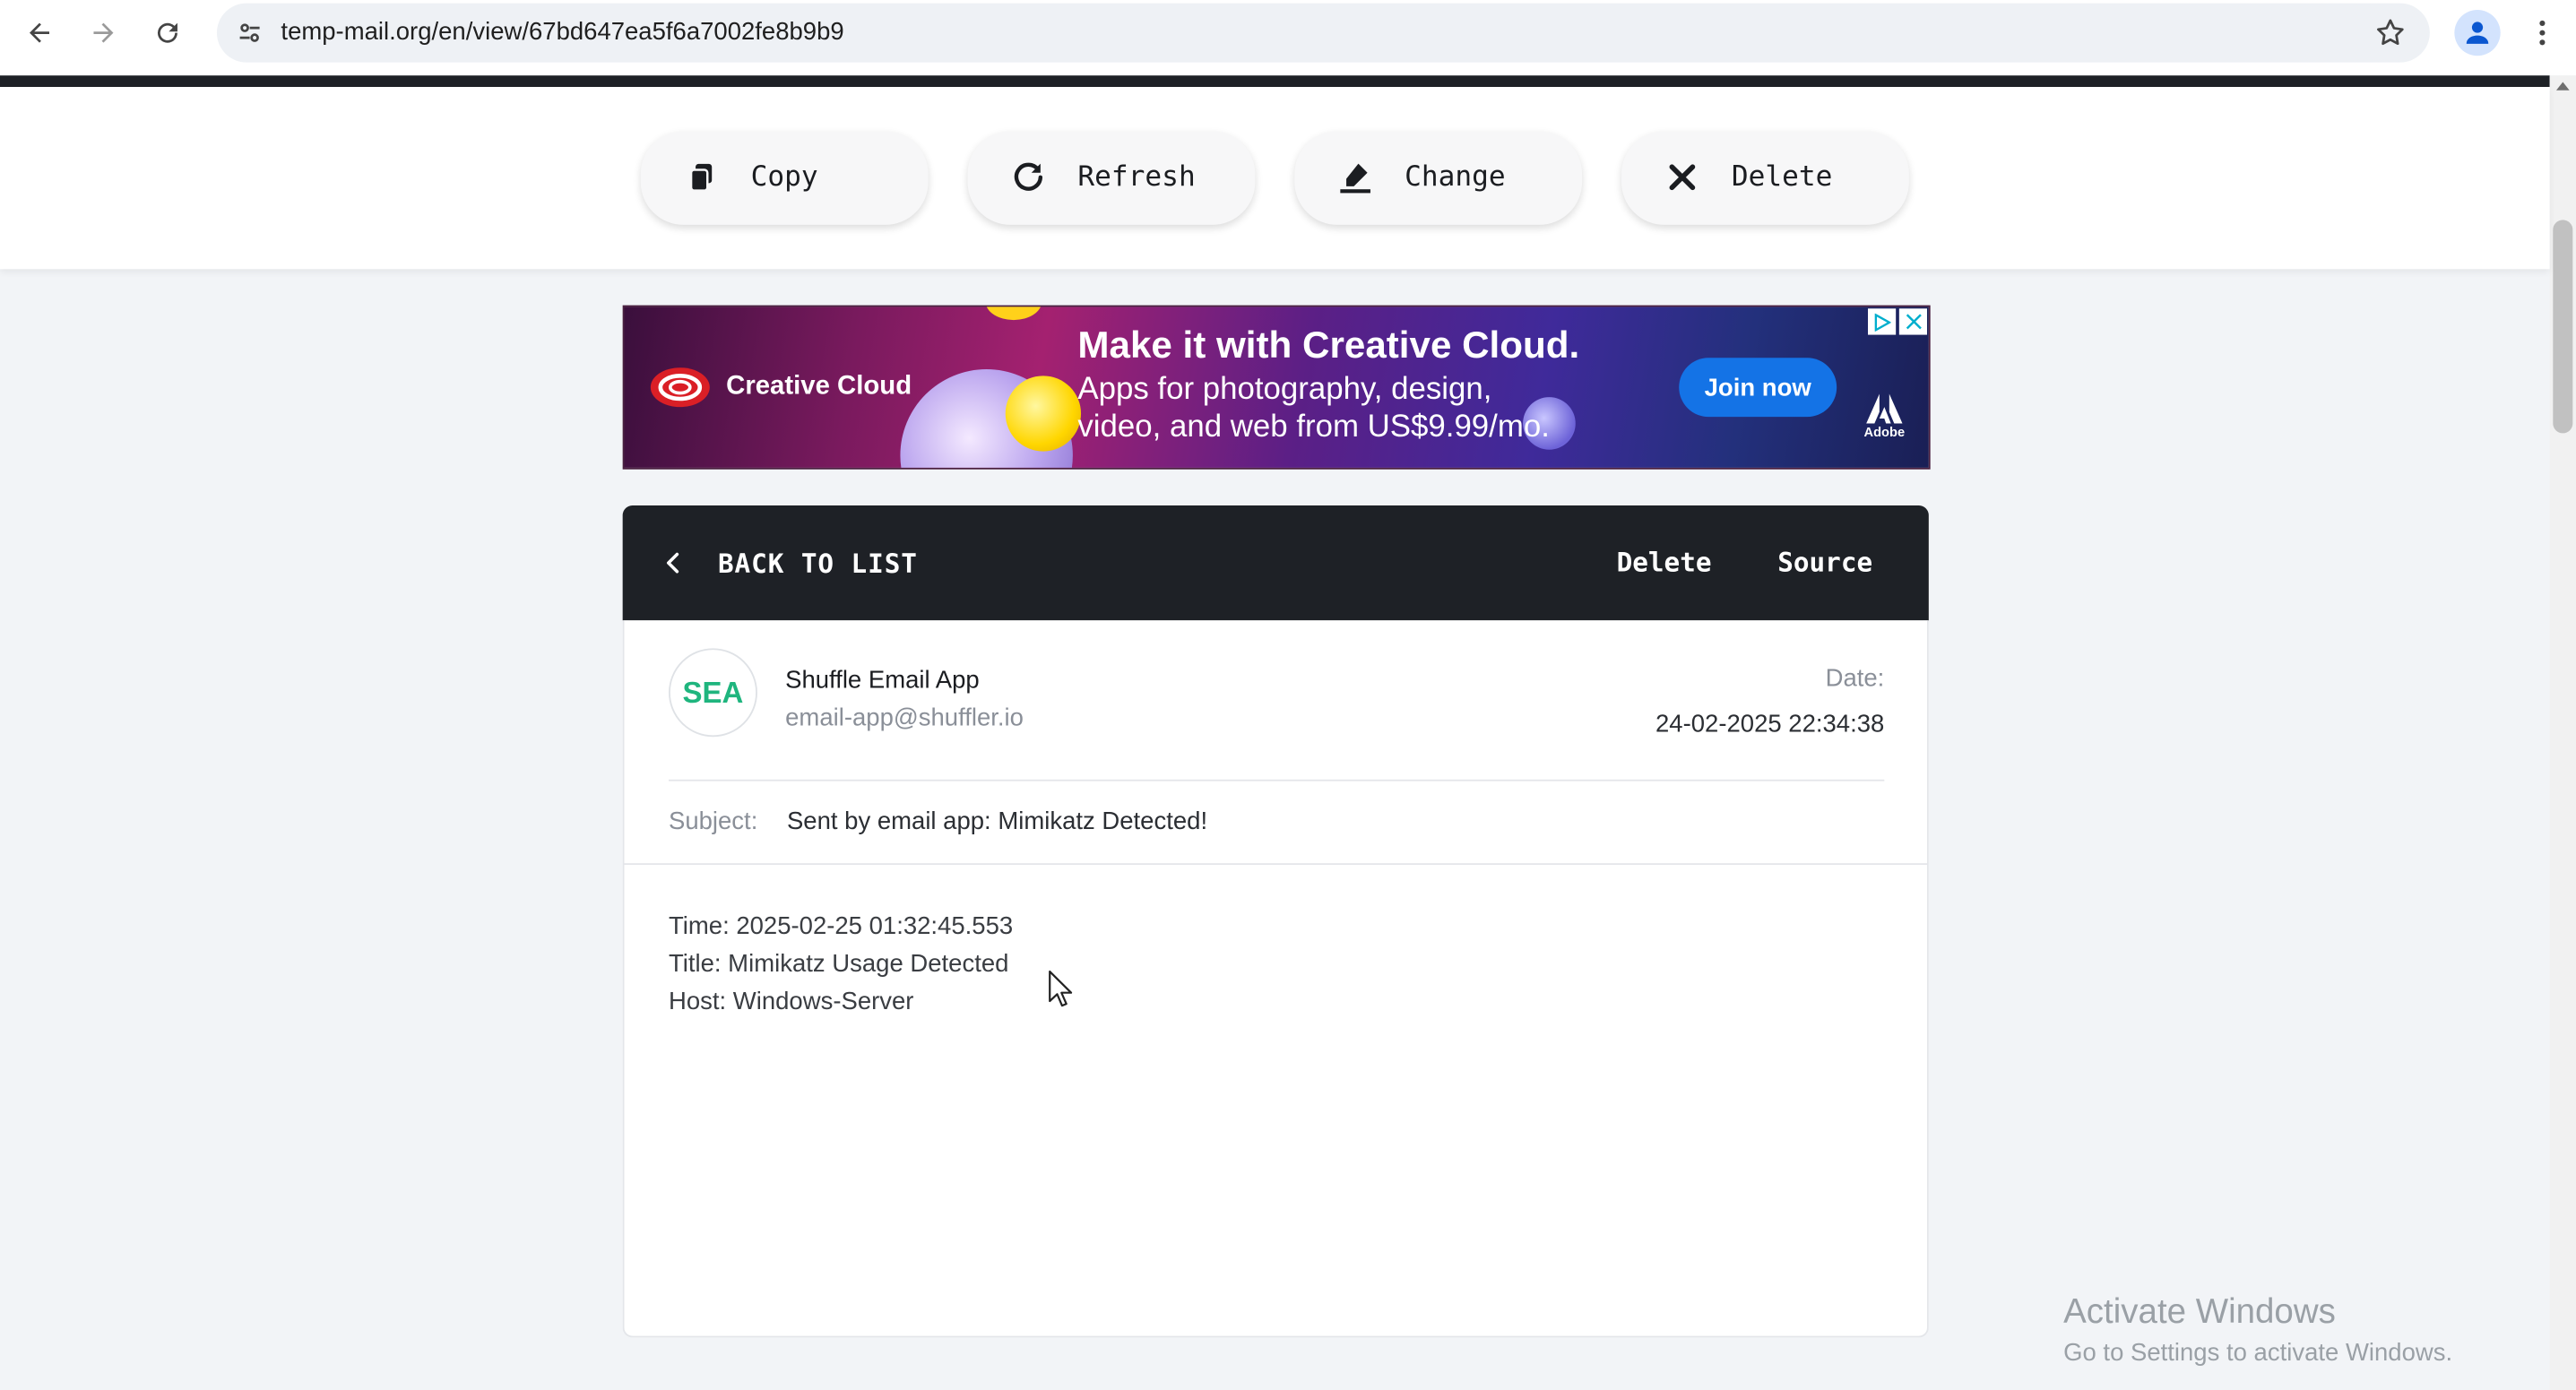 The height and width of the screenshot is (1390, 2576). I want to click on mailbox-actions: Copy Refresh Change Delete, so click(1275, 178).